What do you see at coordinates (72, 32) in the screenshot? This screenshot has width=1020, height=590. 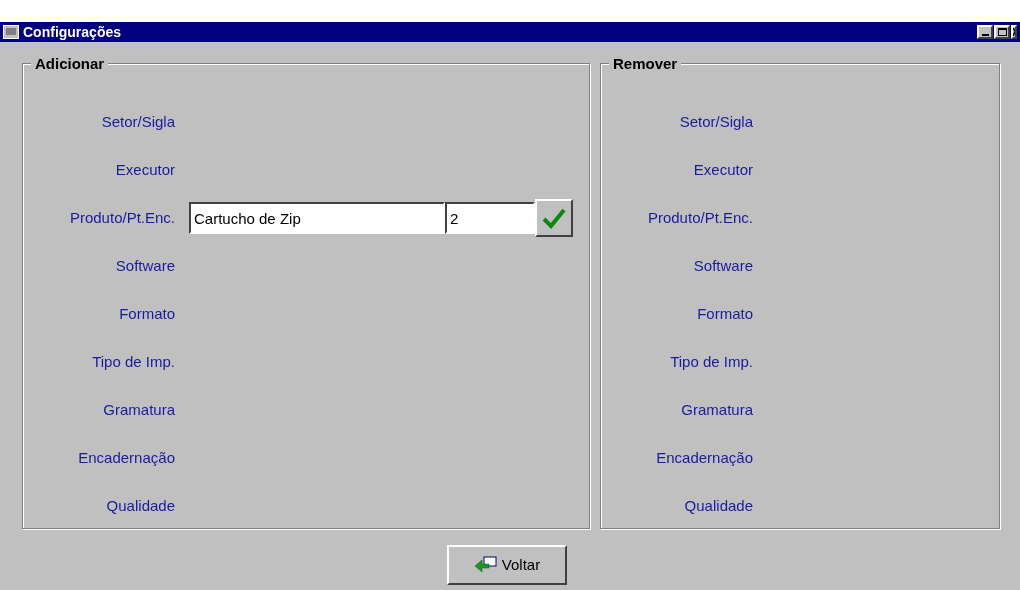 I see `window-title: Configurações` at bounding box center [72, 32].